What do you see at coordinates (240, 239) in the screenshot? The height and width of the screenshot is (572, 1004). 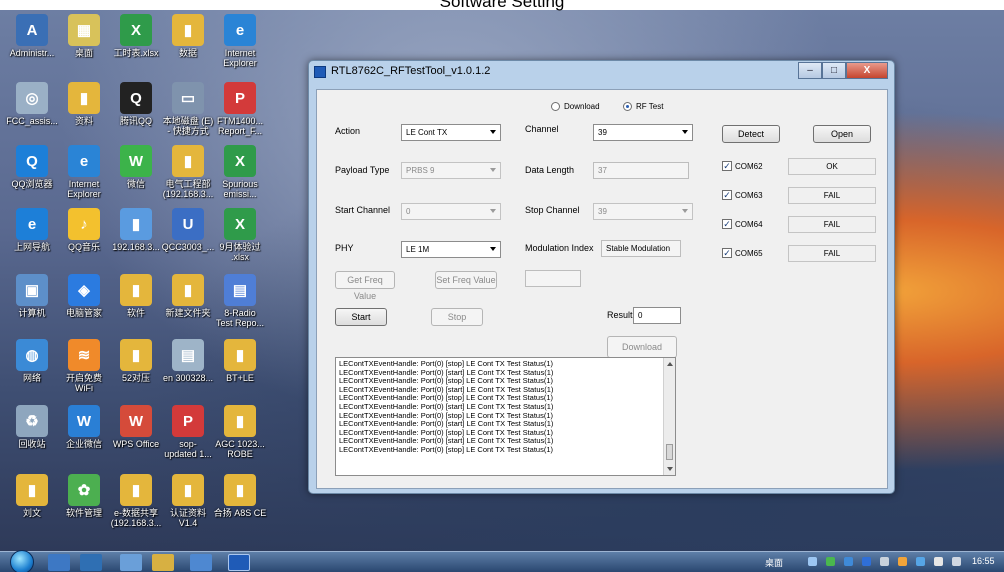 I see `desktop-shortcut: X 9月体验过 .xlsx` at bounding box center [240, 239].